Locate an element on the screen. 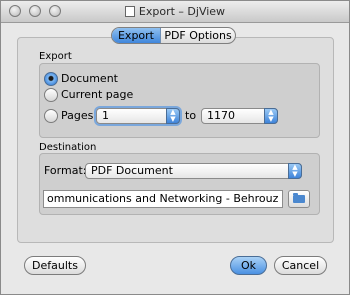 The width and height of the screenshot is (350, 295). to-label: to is located at coordinates (191, 115).